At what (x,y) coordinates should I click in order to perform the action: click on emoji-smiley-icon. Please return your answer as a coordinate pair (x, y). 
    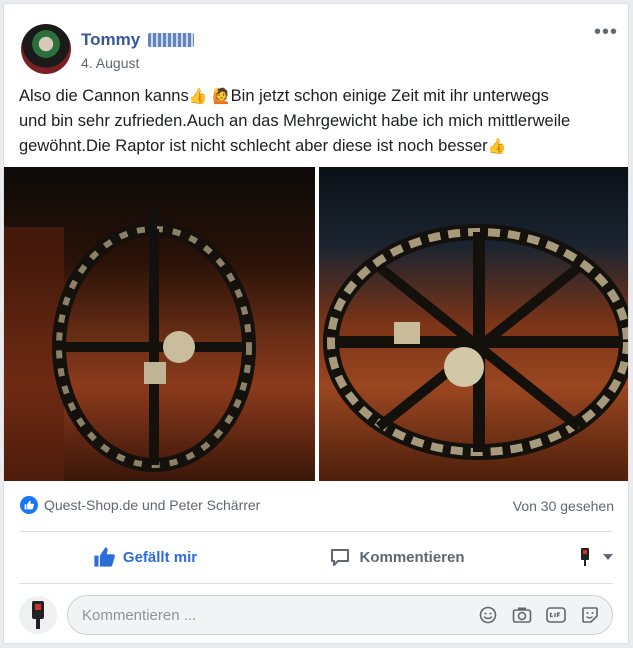
    Looking at the image, I should click on (488, 615).